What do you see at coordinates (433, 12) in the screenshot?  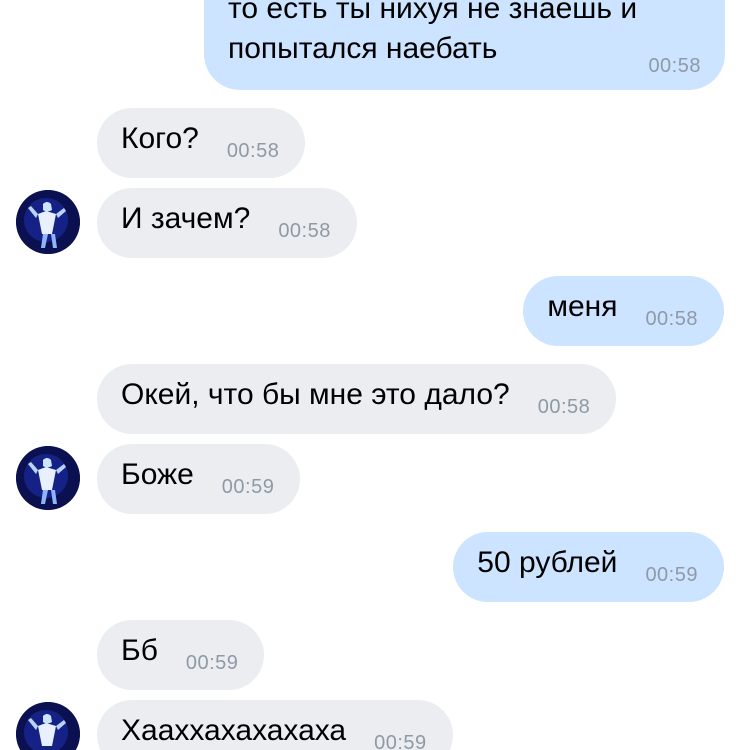 I see `message-text-line: то есть ты нихуя не знаешь и` at bounding box center [433, 12].